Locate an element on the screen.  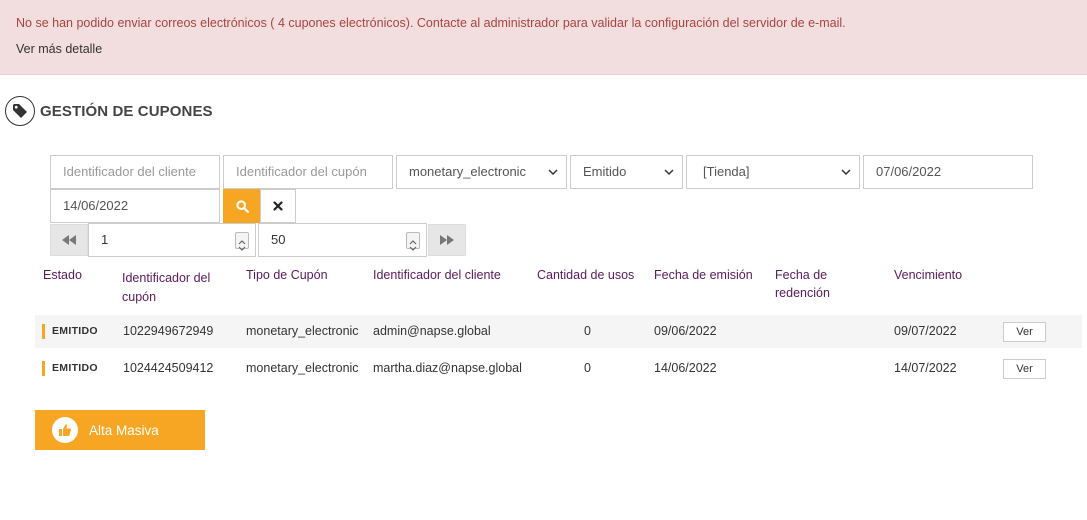
coupon-id-cell: 1022949672949 is located at coordinates (168, 331).